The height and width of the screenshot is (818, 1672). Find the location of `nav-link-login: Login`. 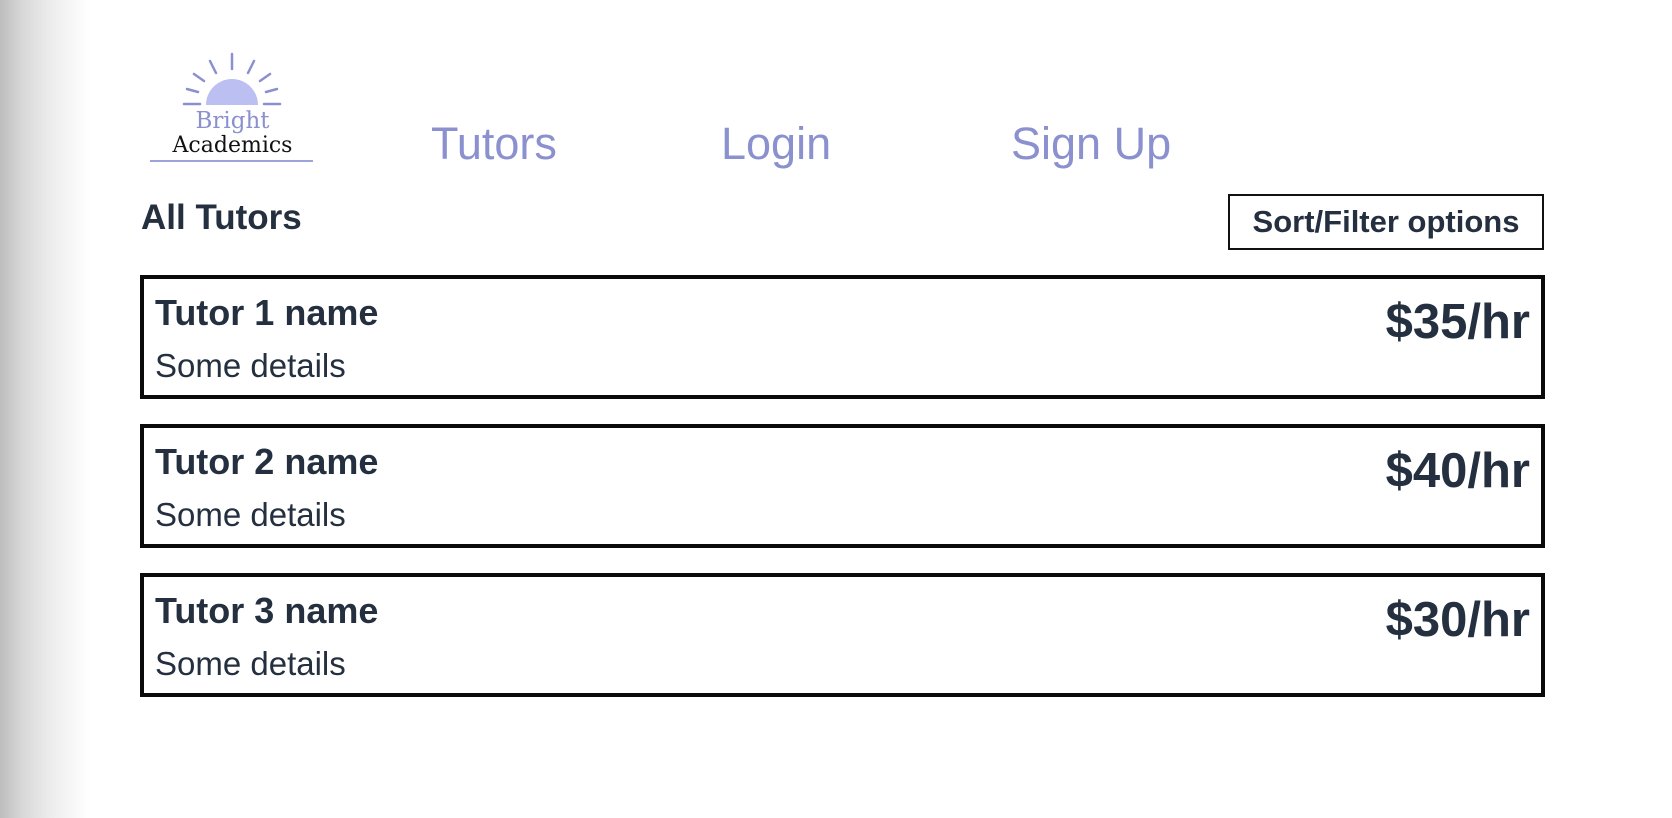

nav-link-login: Login is located at coordinates (776, 144).